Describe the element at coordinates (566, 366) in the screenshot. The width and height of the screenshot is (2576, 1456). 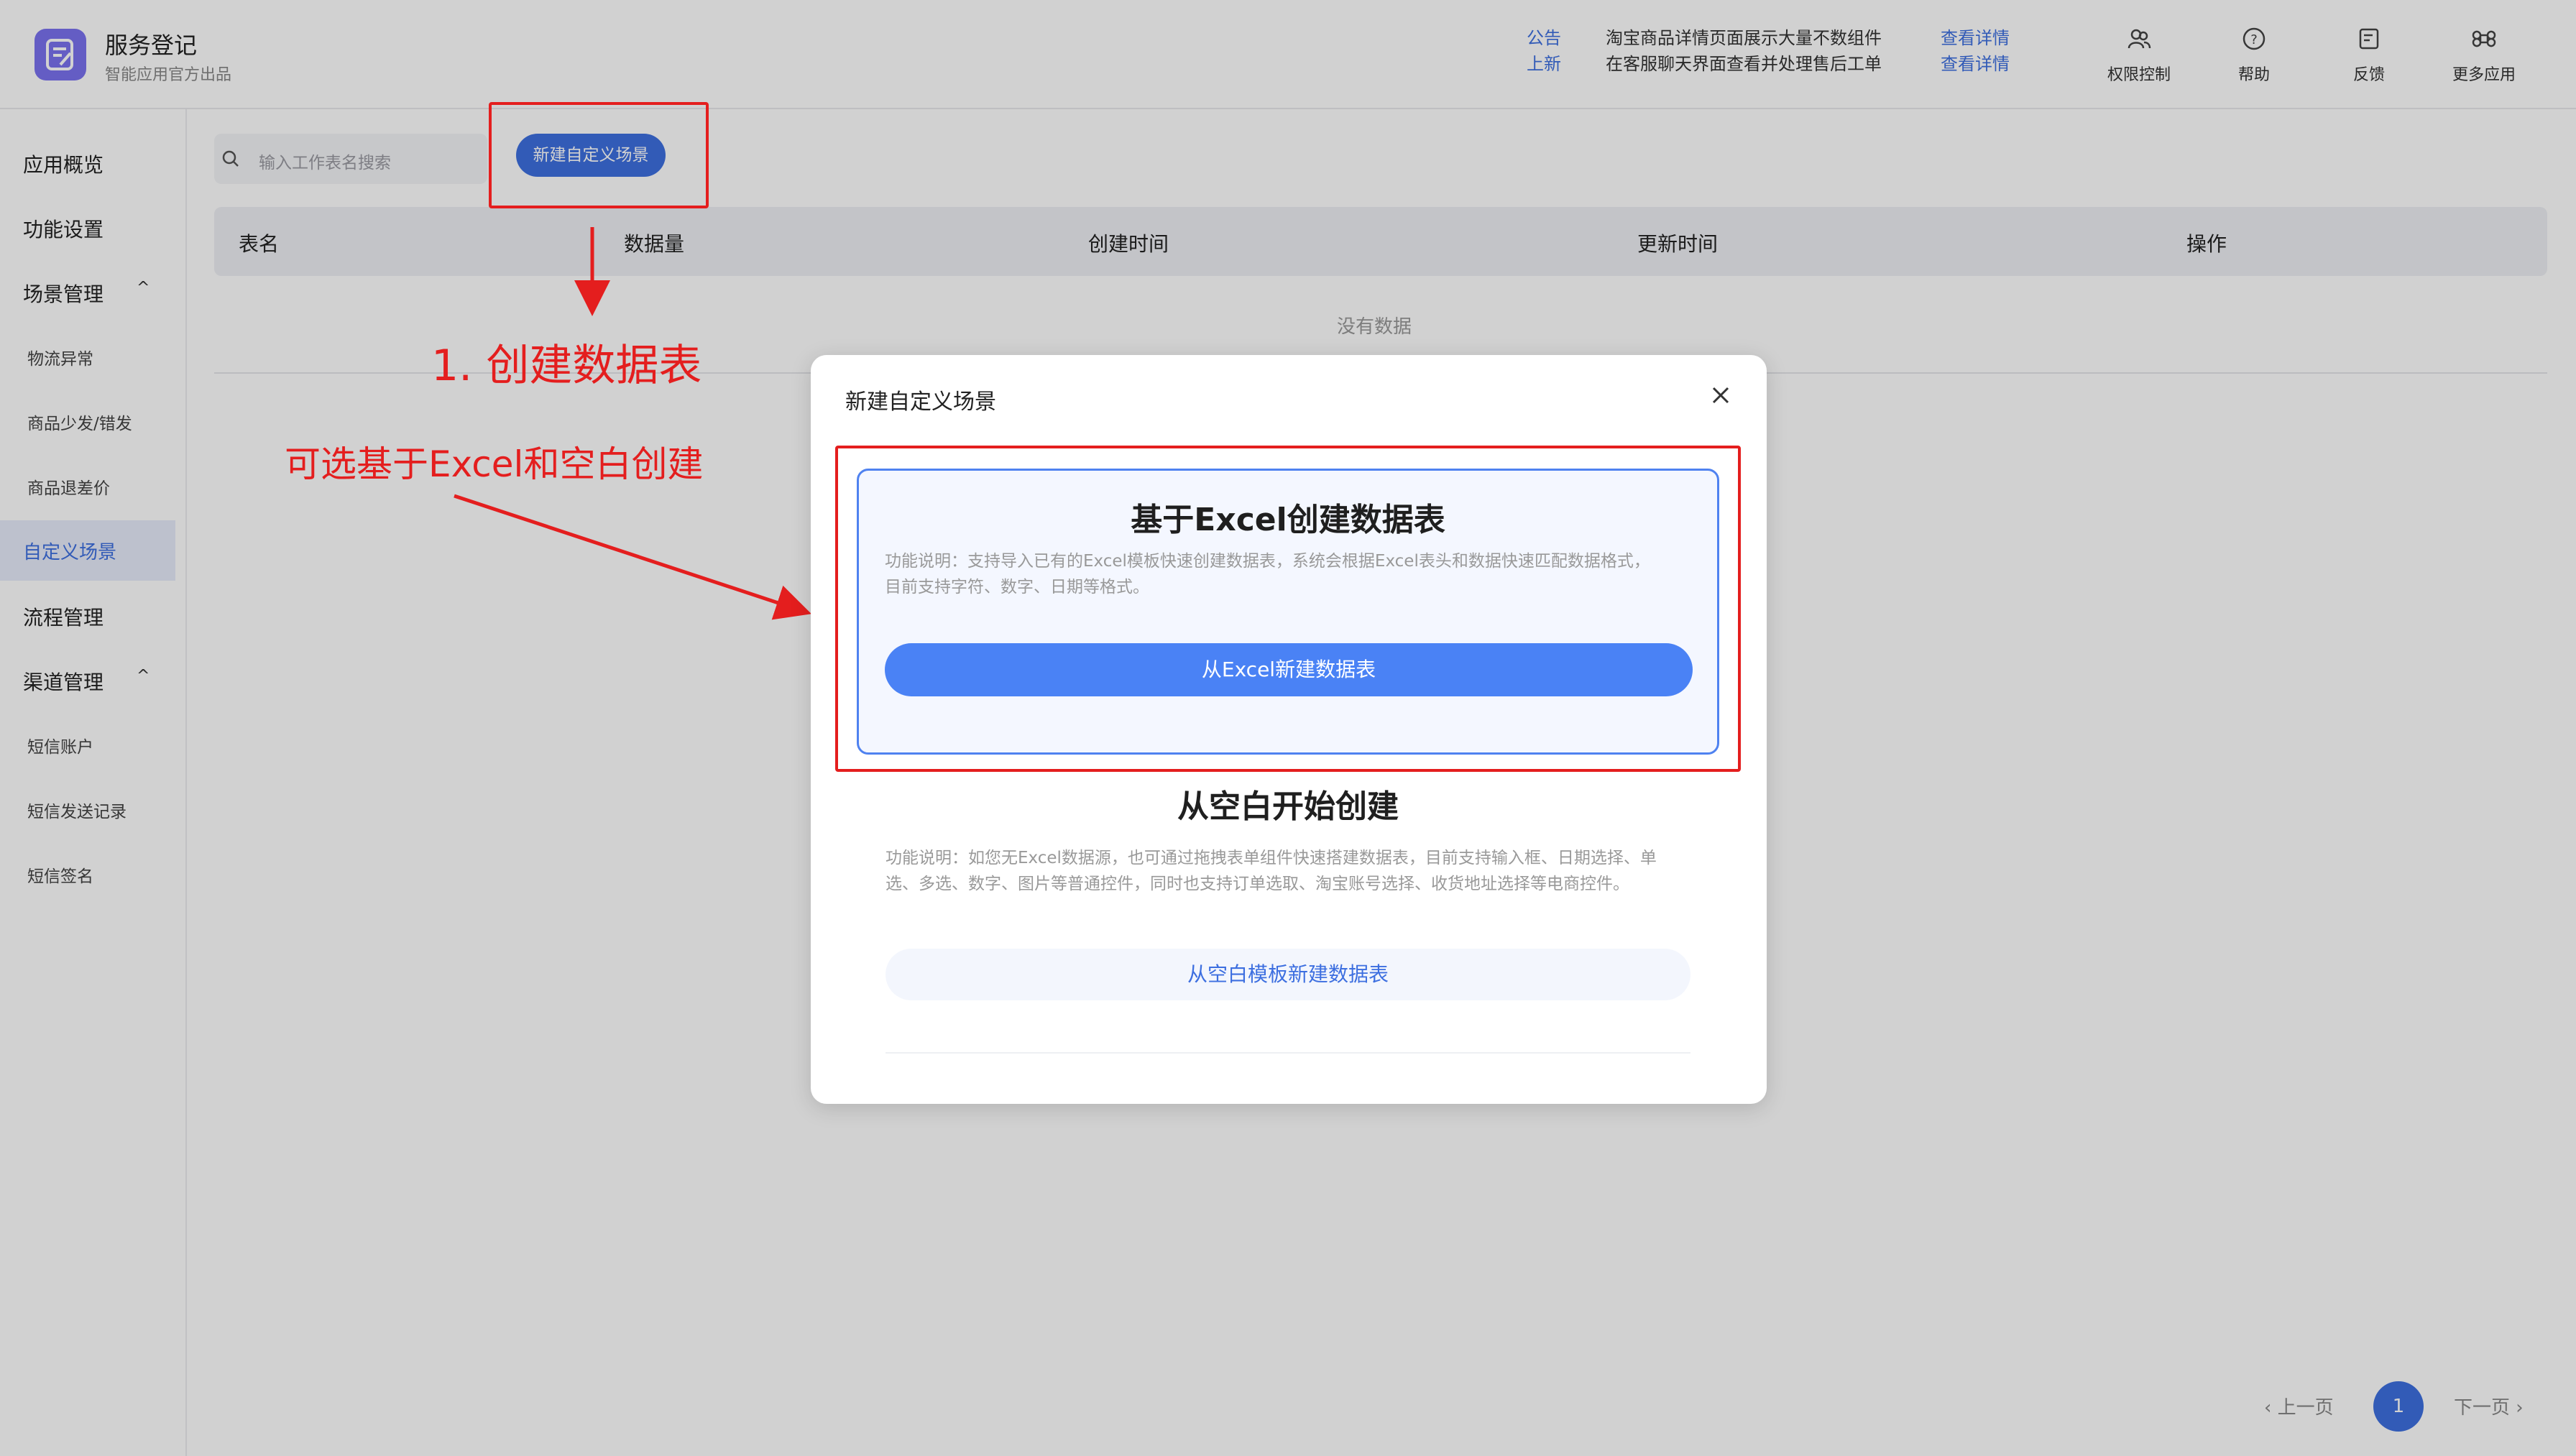
I see `annotation-step1: 1. 创建数据表` at that location.